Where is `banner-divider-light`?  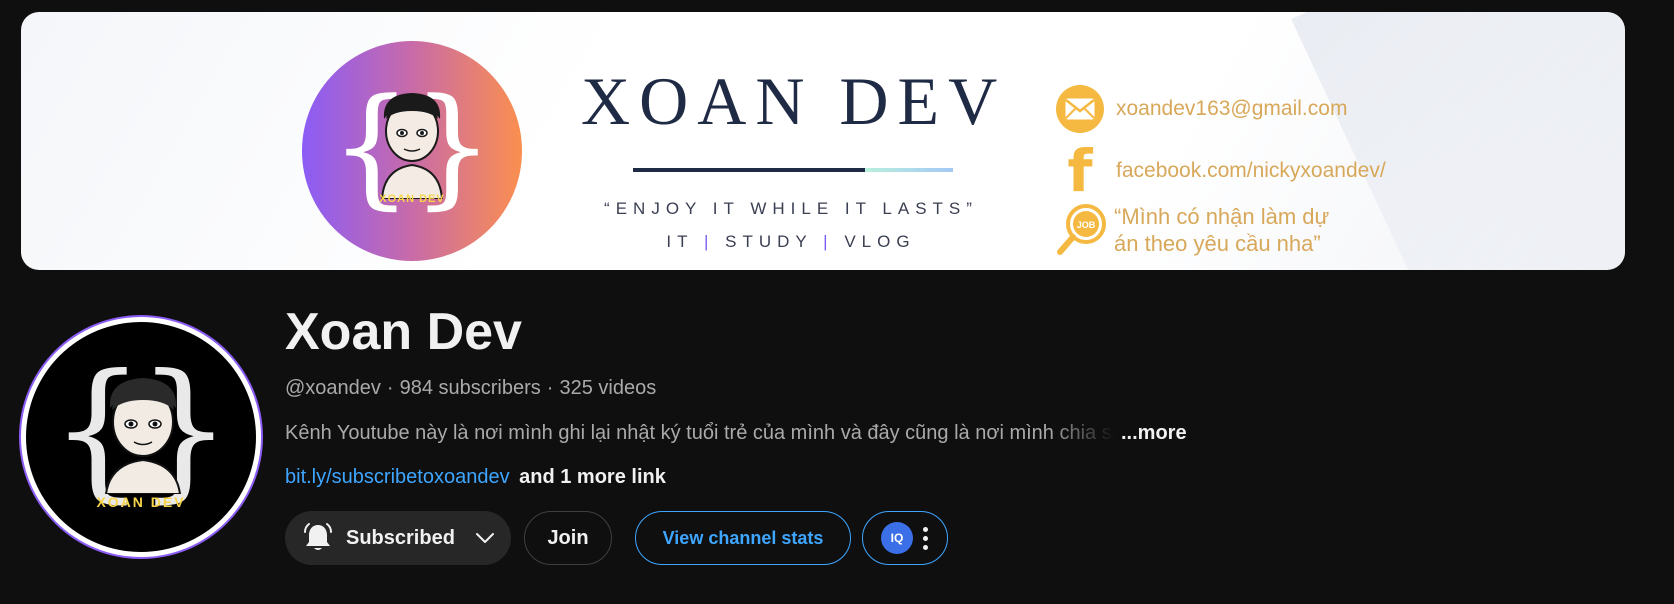 banner-divider-light is located at coordinates (909, 170).